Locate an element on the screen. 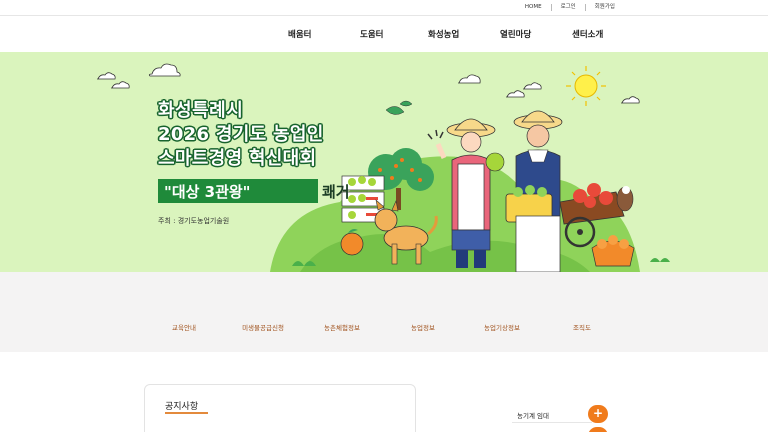  quick-agri-weather: 농업기상정보 is located at coordinates (502, 327).